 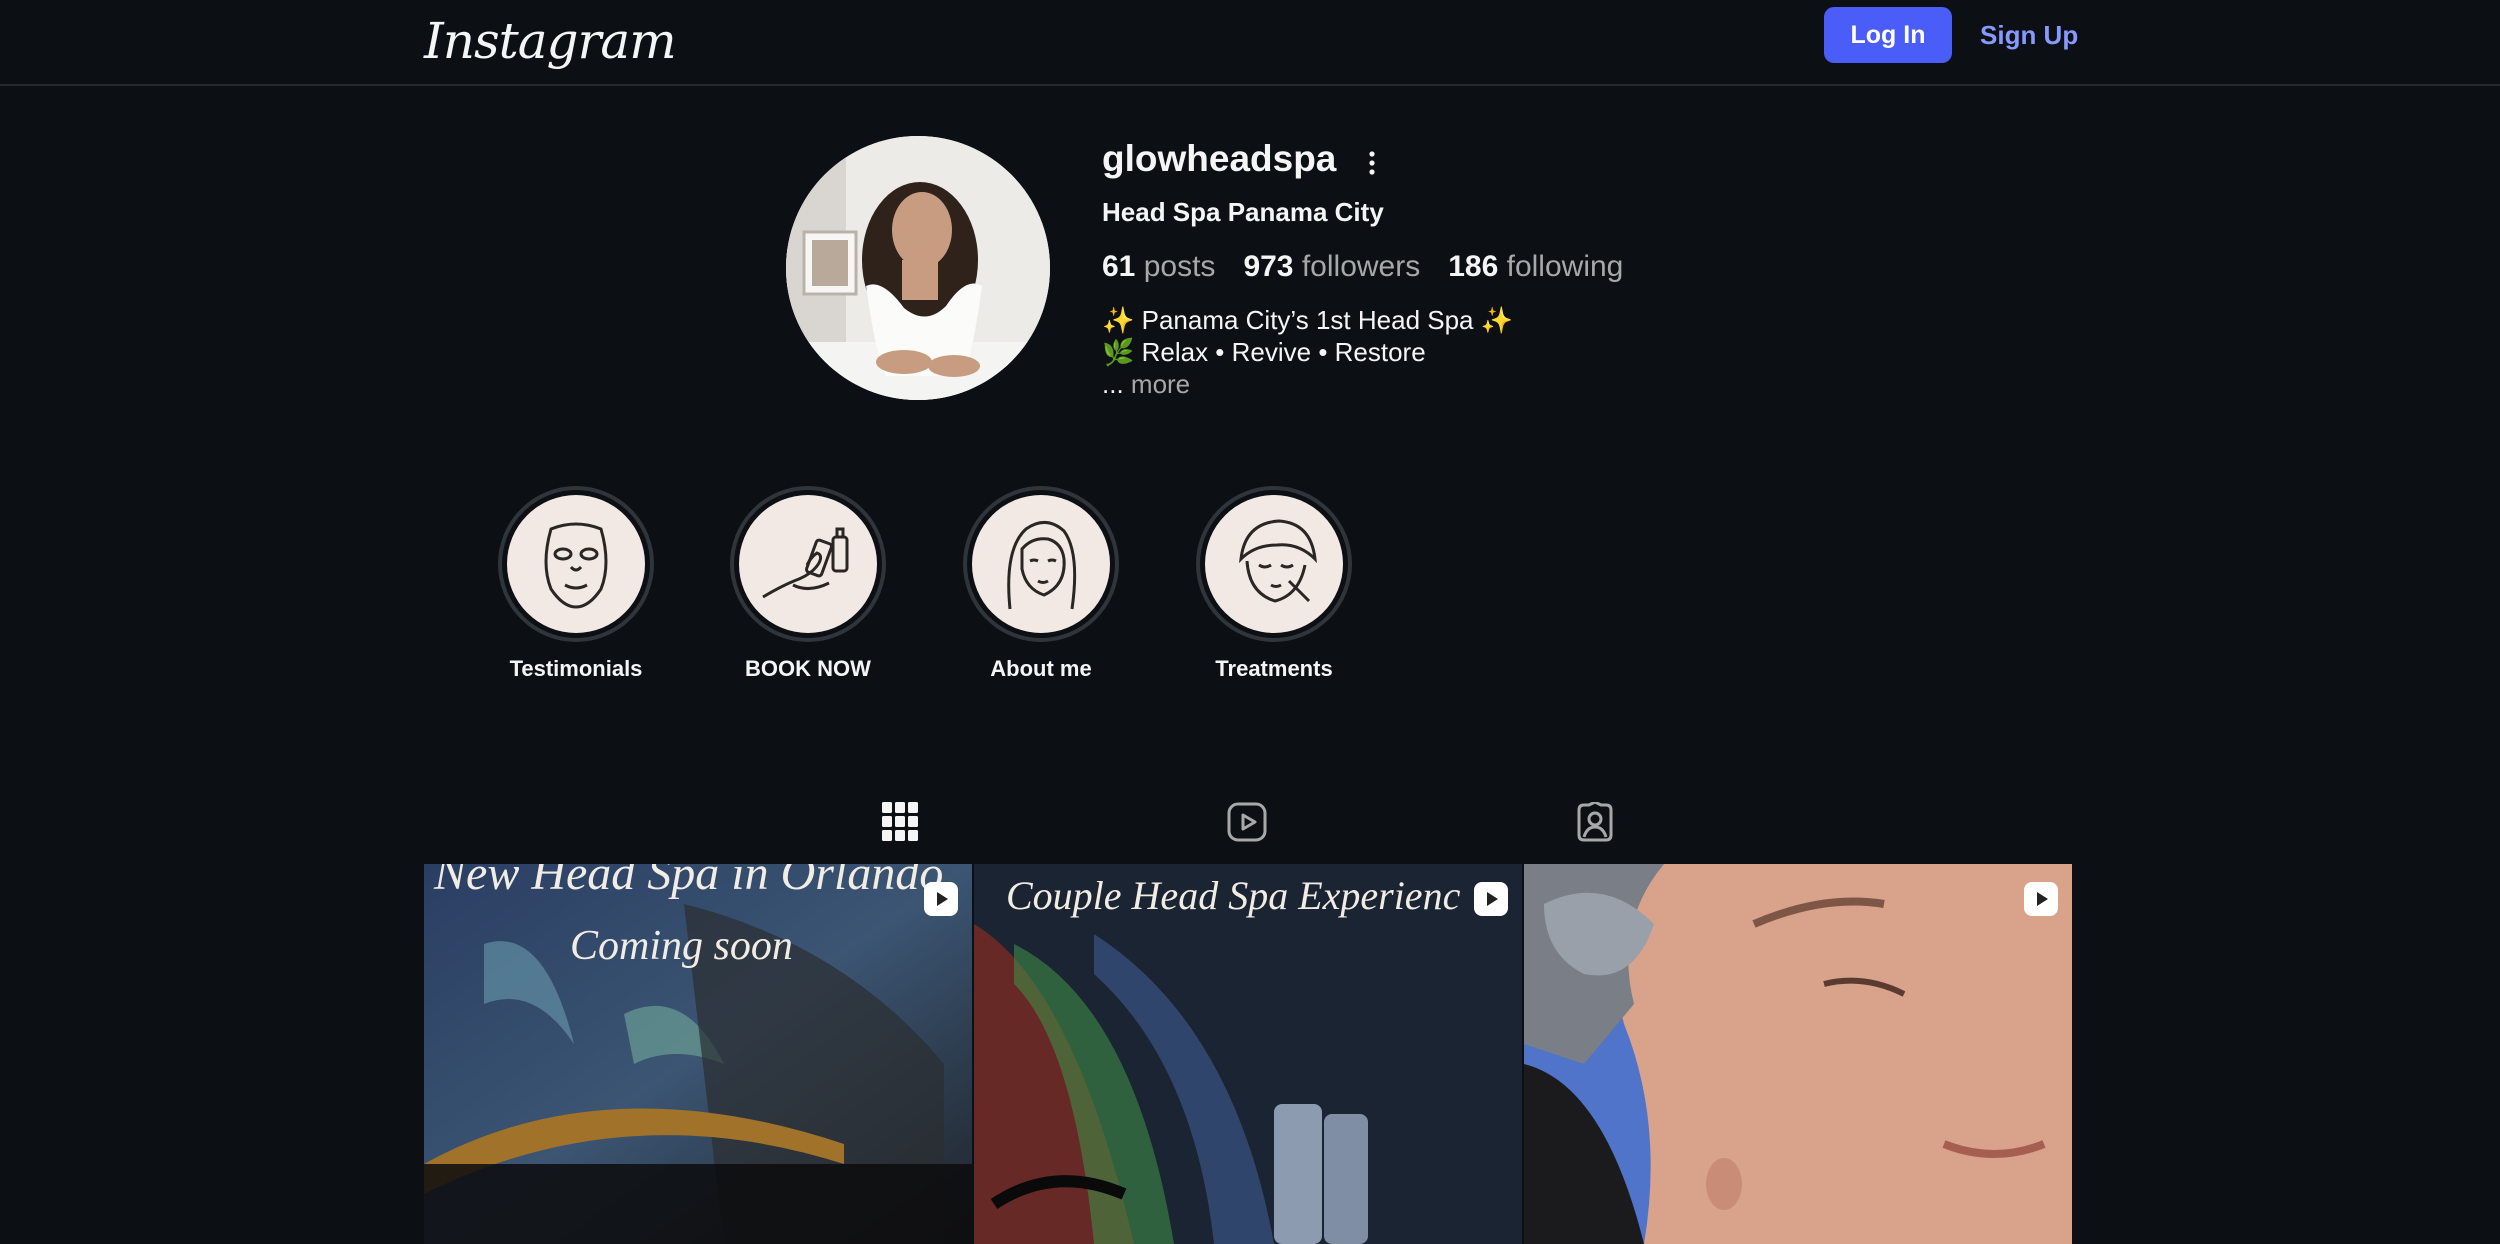 I want to click on profile-photo, so click(x=918, y=268).